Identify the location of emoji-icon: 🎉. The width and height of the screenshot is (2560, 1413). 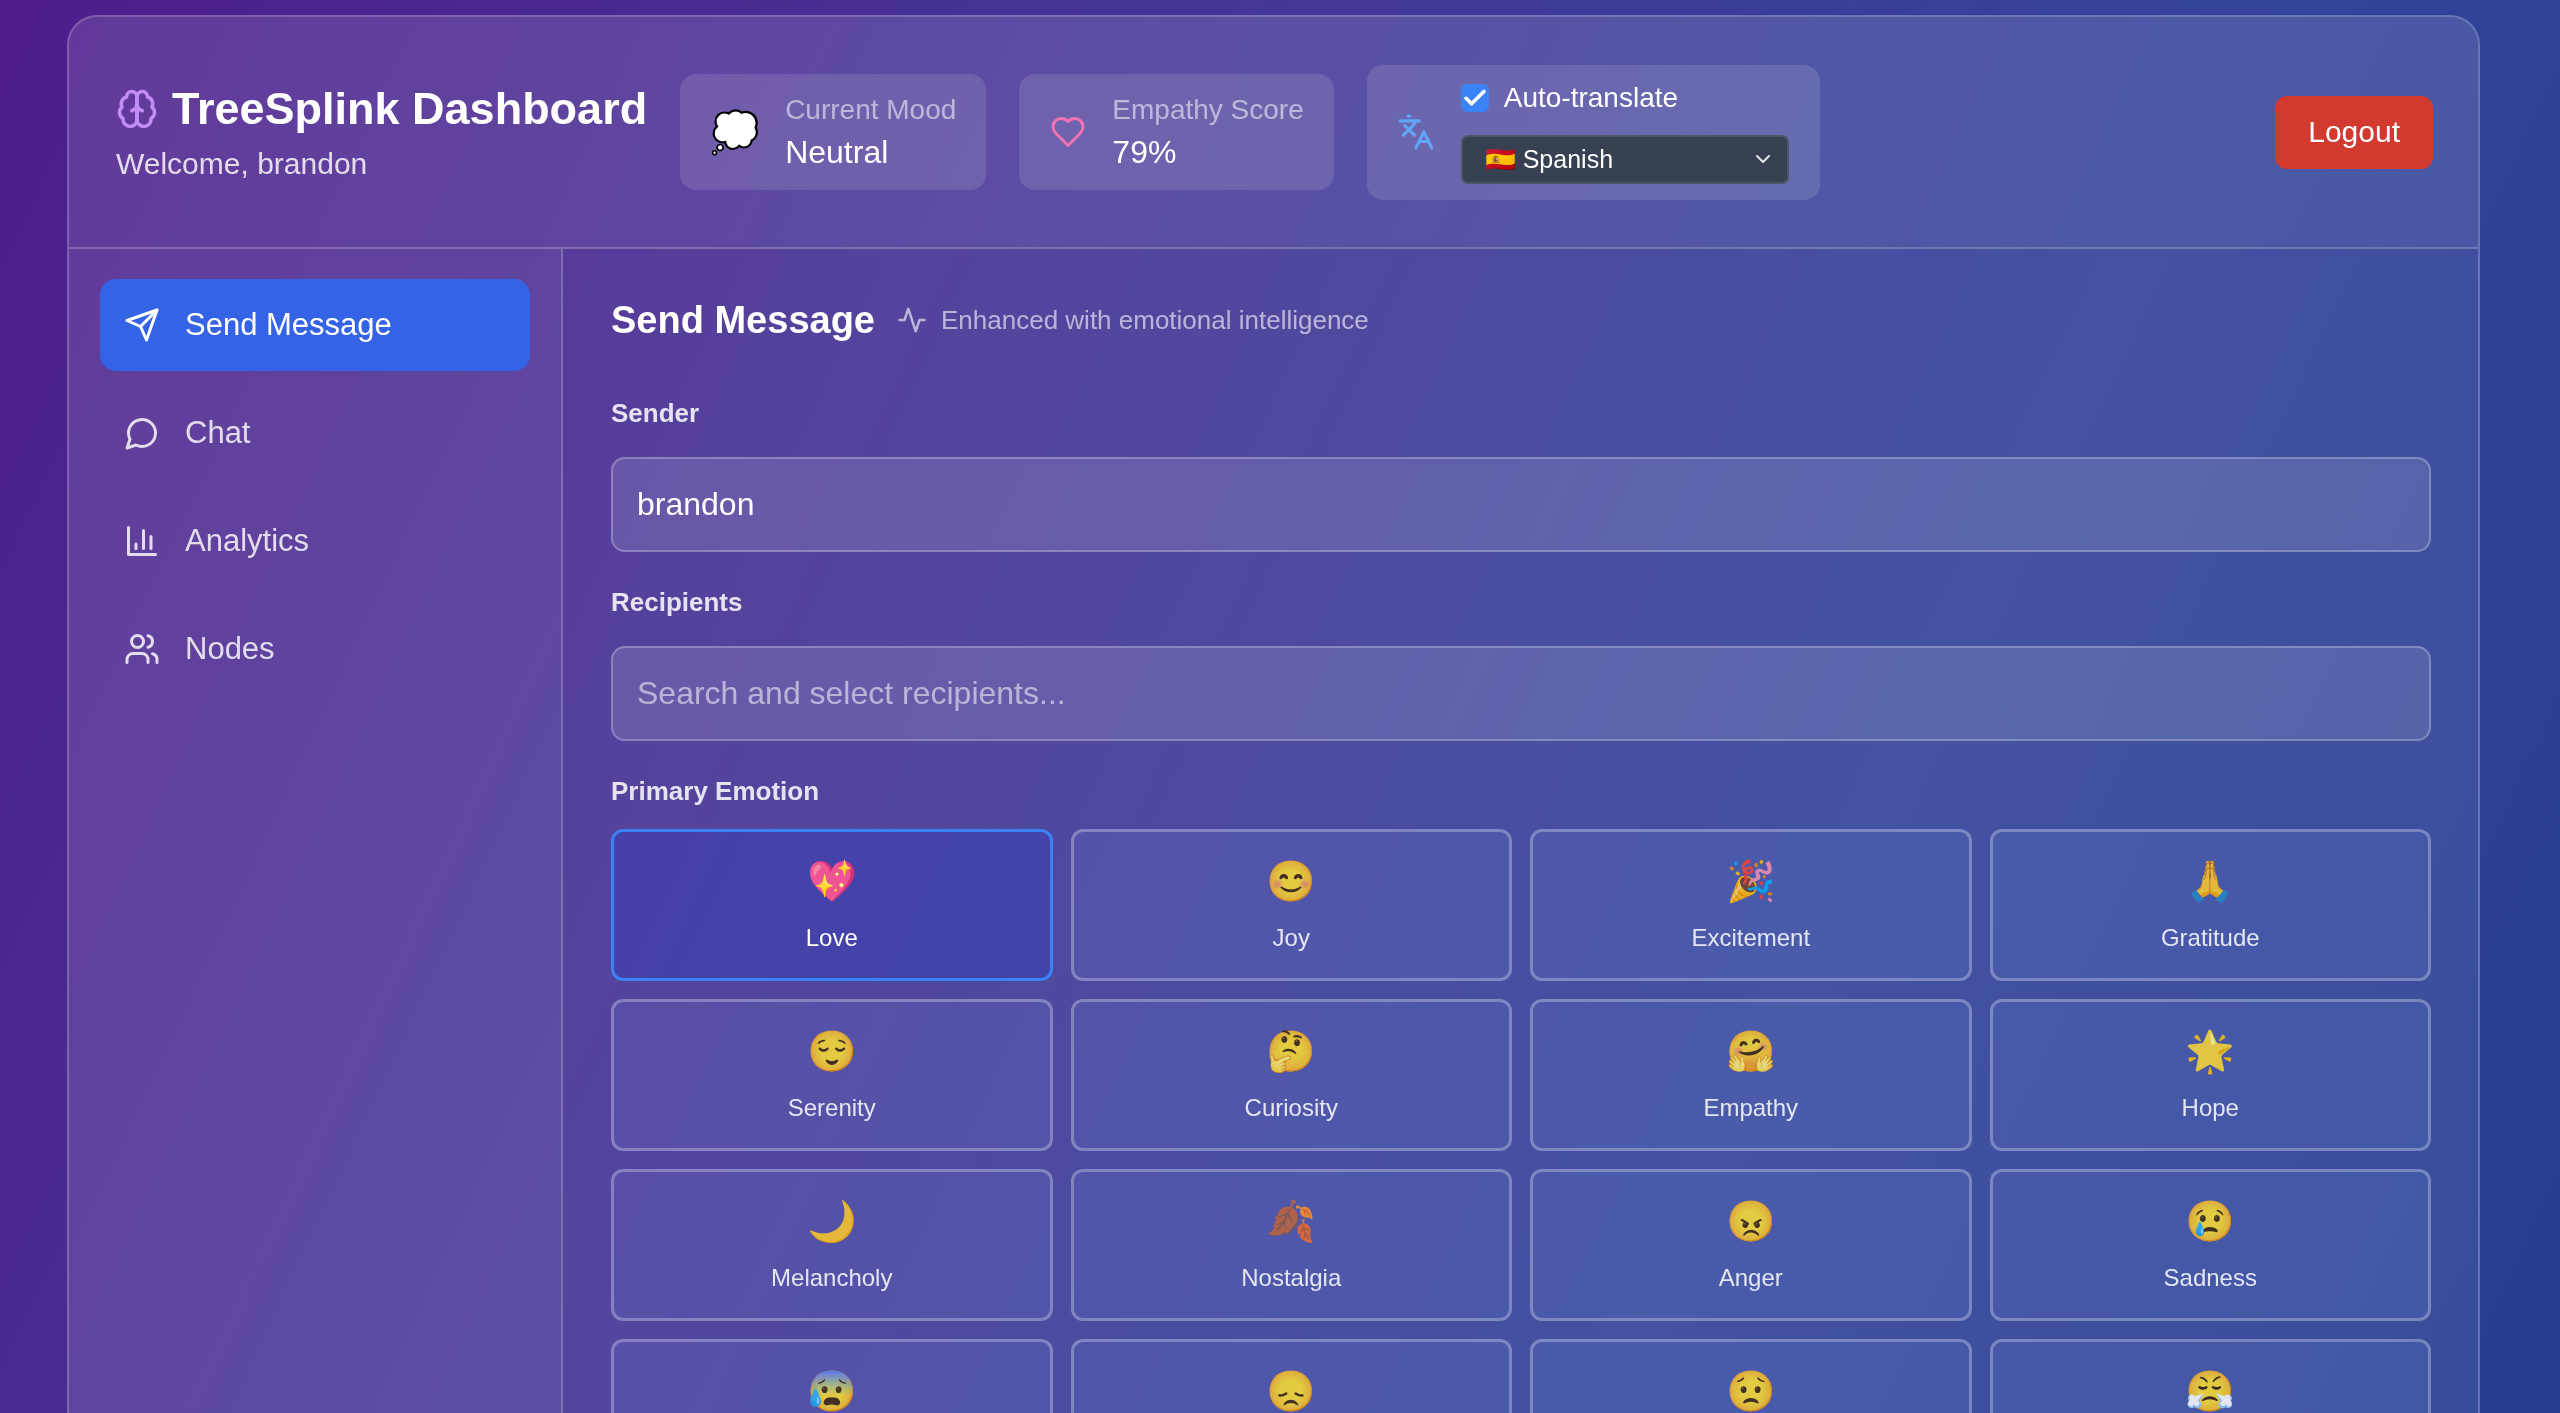
(1750, 881).